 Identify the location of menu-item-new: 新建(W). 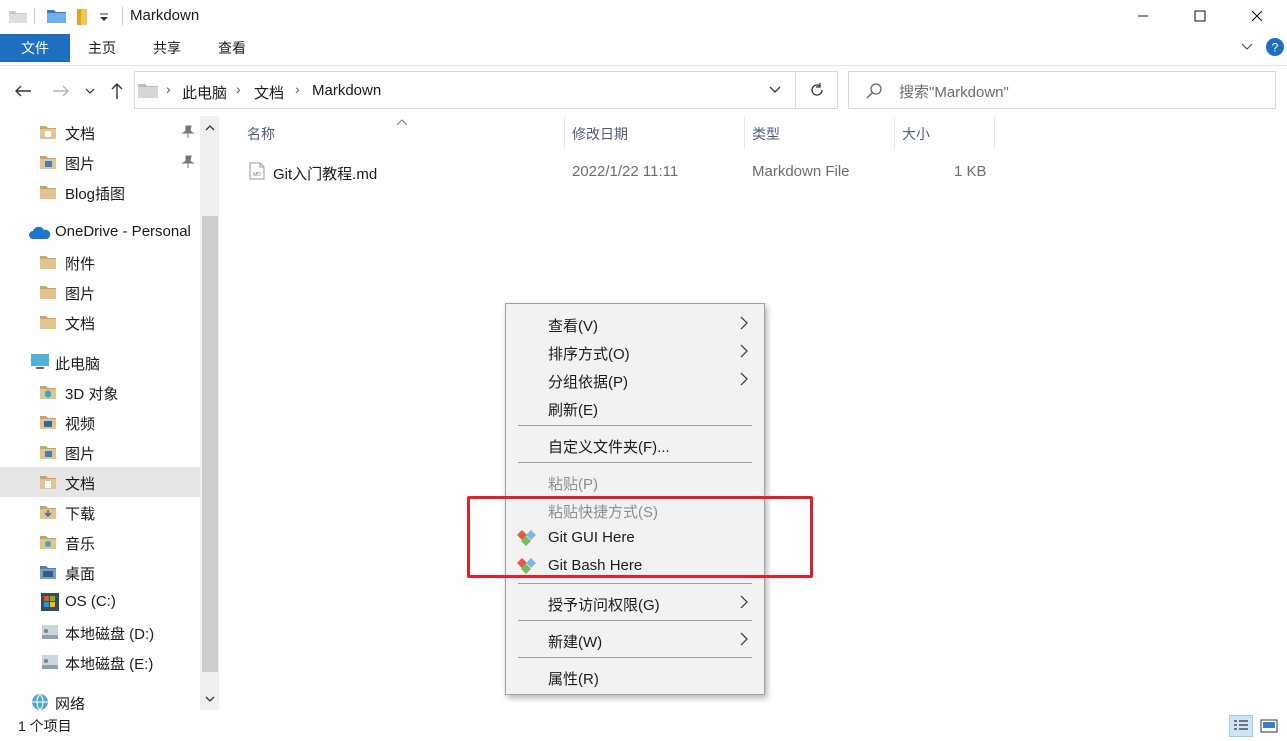
(635, 640).